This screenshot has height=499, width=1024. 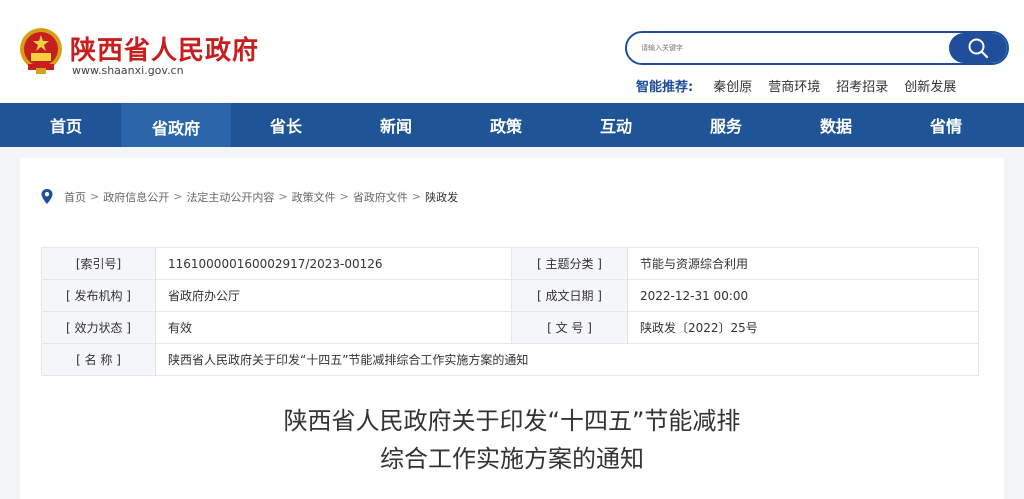 What do you see at coordinates (569, 327) in the screenshot?
I see `docno-label: [ 文 号 ]` at bounding box center [569, 327].